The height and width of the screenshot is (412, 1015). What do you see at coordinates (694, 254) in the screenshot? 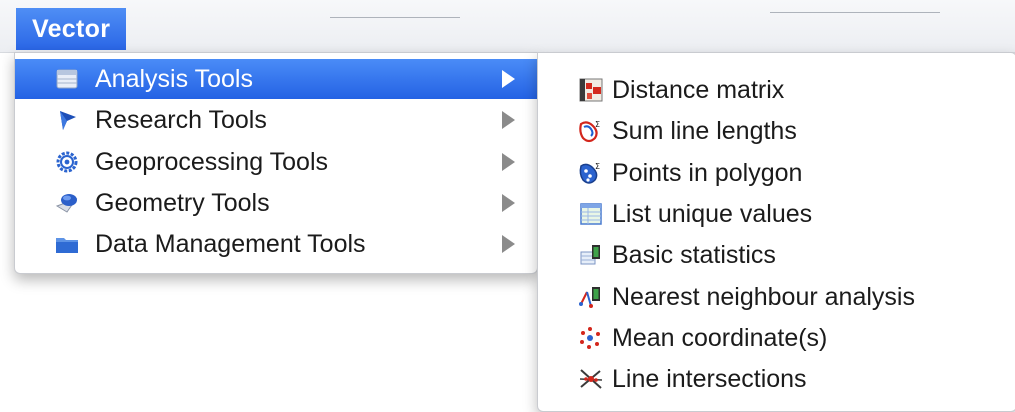
I see `submenu-item-label: Basic statistics` at bounding box center [694, 254].